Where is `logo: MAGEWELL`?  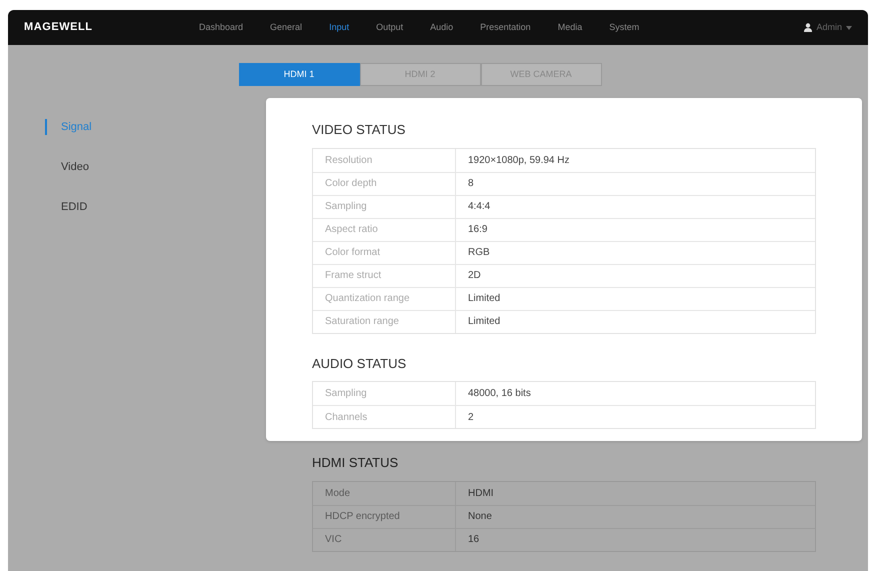 logo: MAGEWELL is located at coordinates (59, 28).